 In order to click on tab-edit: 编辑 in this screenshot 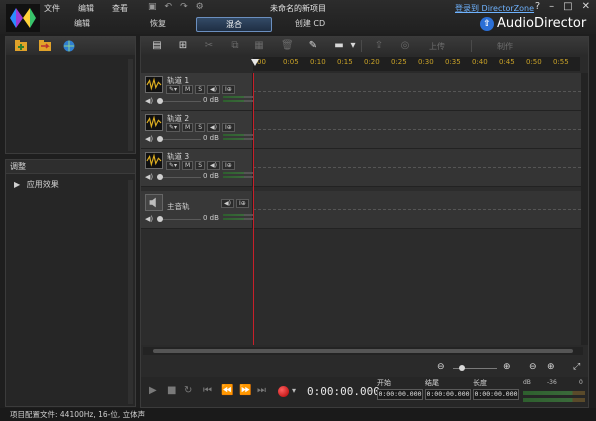, I will do `click(82, 24)`.